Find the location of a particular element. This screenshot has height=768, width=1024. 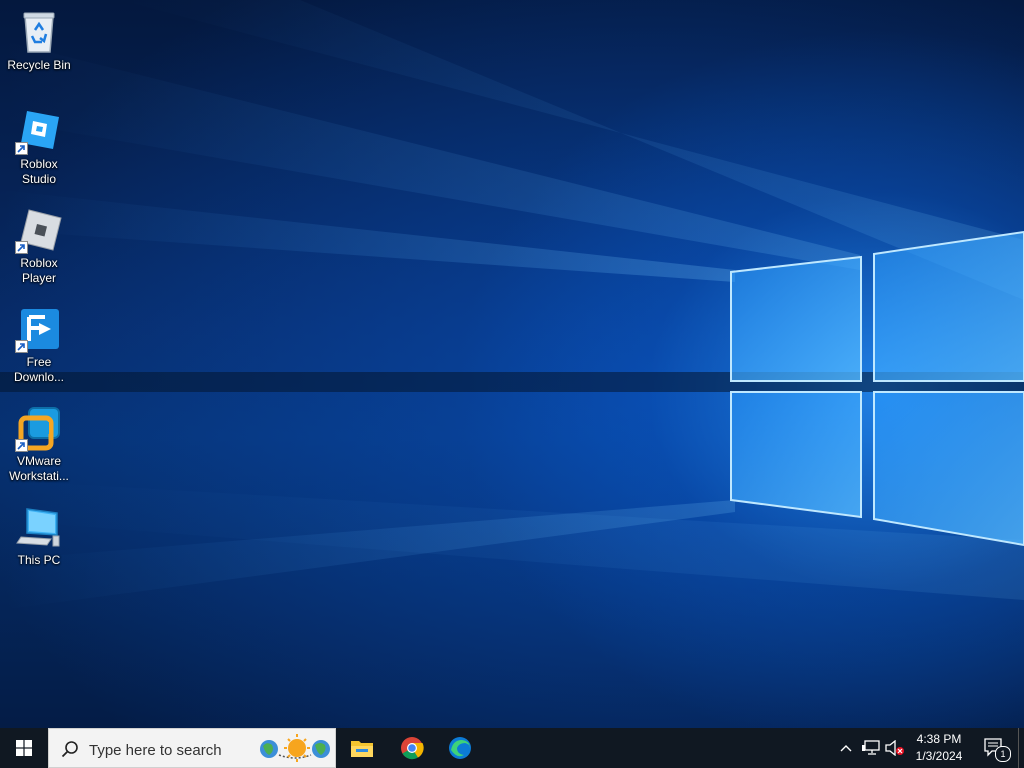

volume-muted-icon is located at coordinates (894, 748).